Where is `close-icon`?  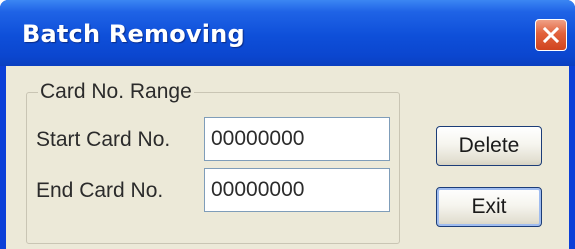 close-icon is located at coordinates (551, 35).